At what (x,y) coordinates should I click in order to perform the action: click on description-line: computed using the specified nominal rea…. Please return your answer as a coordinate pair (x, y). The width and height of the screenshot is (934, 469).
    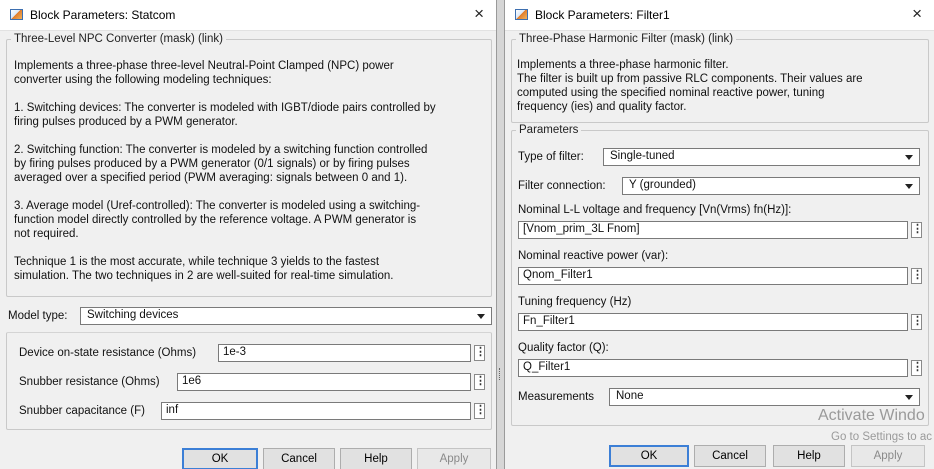
    Looking at the image, I should click on (671, 93).